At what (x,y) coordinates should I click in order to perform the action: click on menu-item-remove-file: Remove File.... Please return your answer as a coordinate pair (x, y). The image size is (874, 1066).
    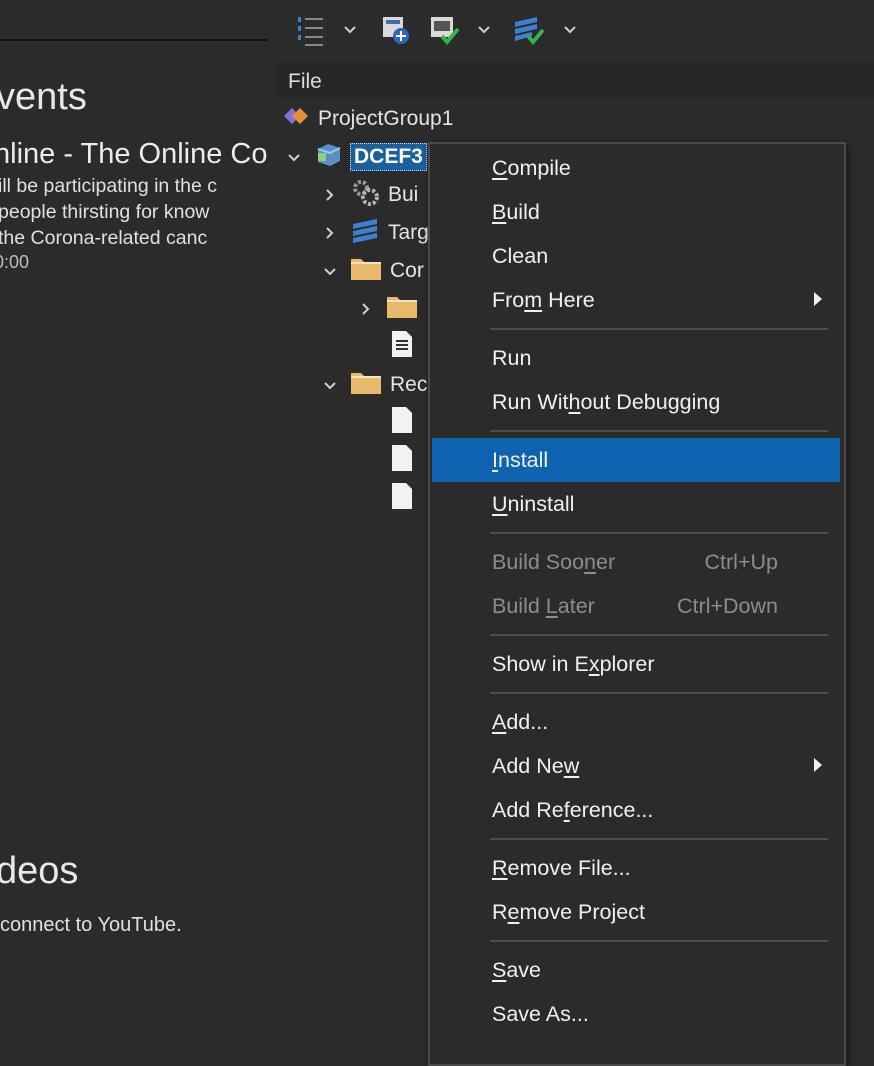
    Looking at the image, I should click on (636, 868).